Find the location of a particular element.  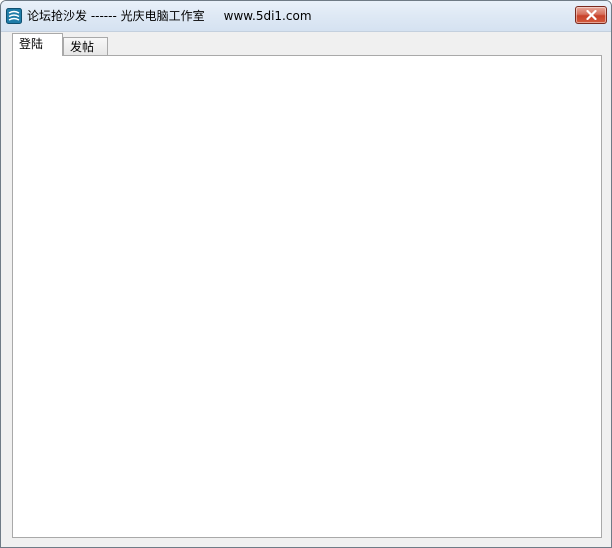

tab-login: 登陆 is located at coordinates (37, 44).